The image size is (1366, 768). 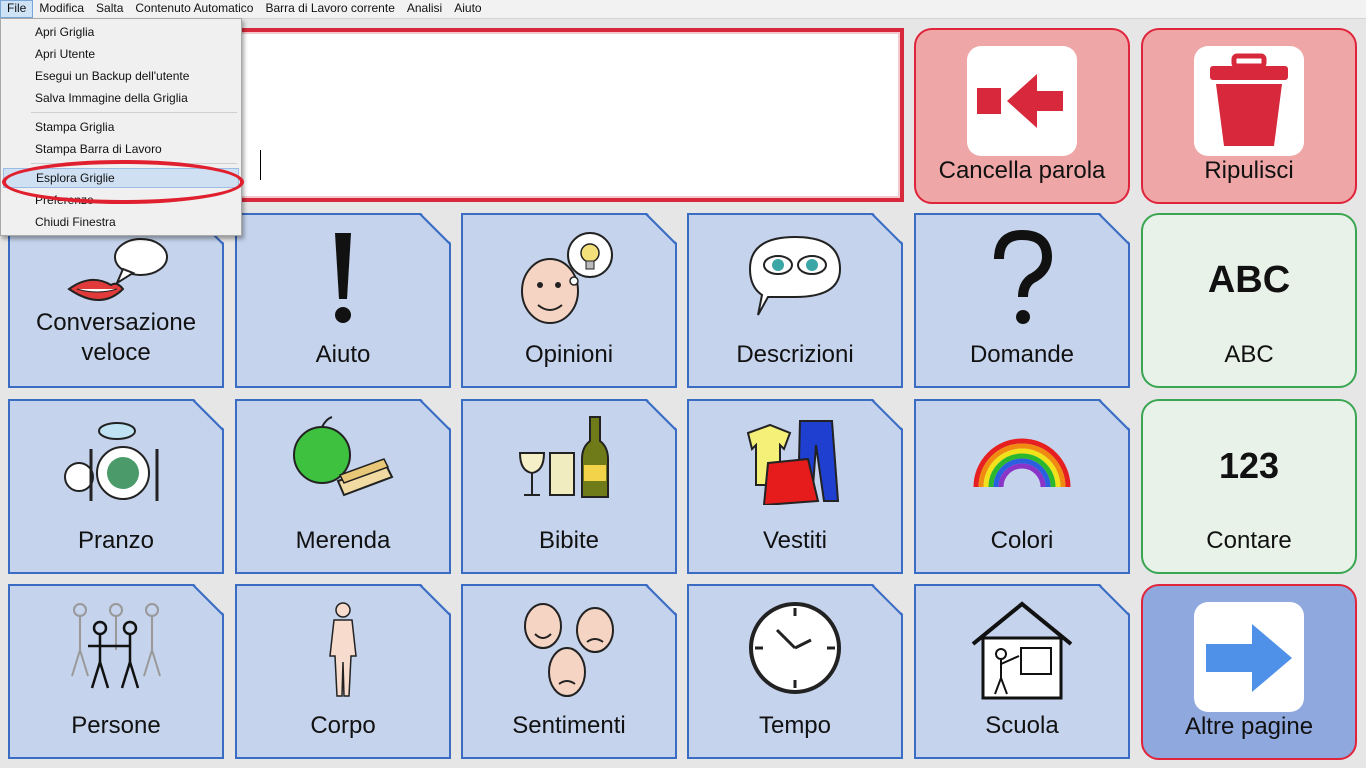 What do you see at coordinates (1249, 170) in the screenshot?
I see `clear-label: Ripulisci` at bounding box center [1249, 170].